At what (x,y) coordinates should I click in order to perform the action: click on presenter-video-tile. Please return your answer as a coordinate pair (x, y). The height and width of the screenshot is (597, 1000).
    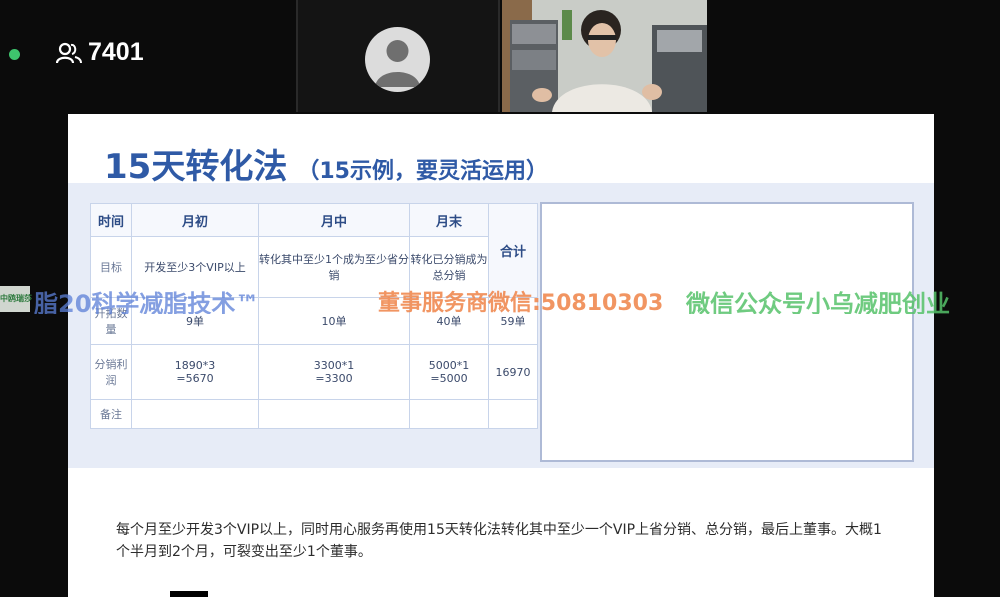
    Looking at the image, I should click on (604, 56).